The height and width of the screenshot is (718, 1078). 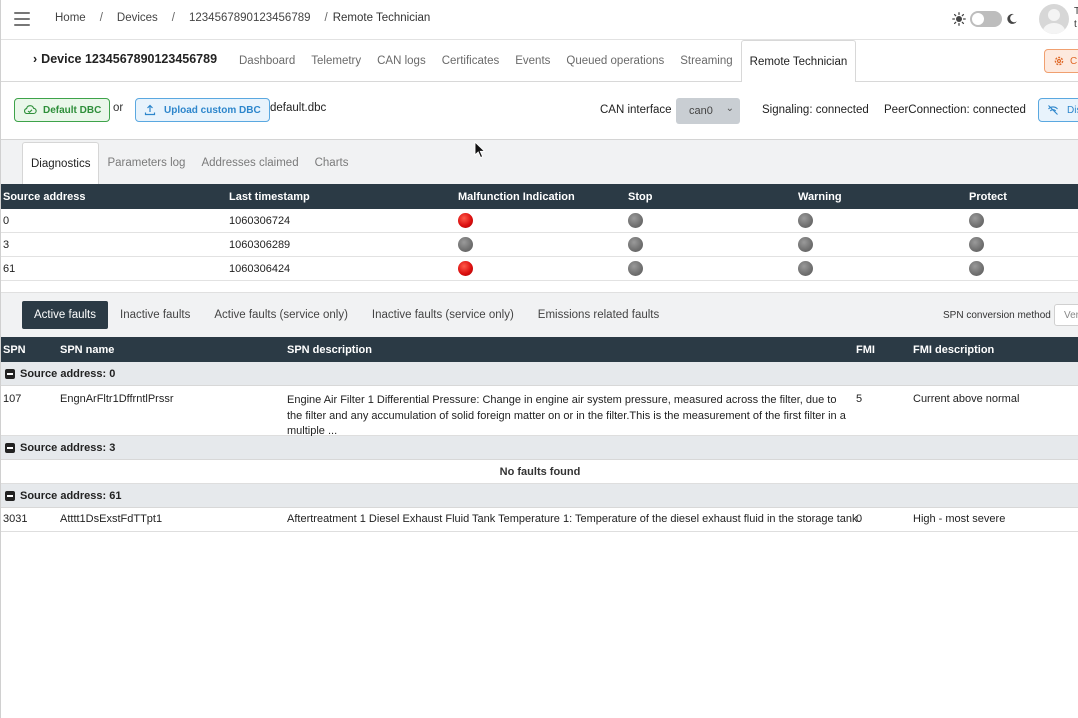 What do you see at coordinates (281, 315) in the screenshot?
I see `tab-active-faults-service: Active faults (service only)` at bounding box center [281, 315].